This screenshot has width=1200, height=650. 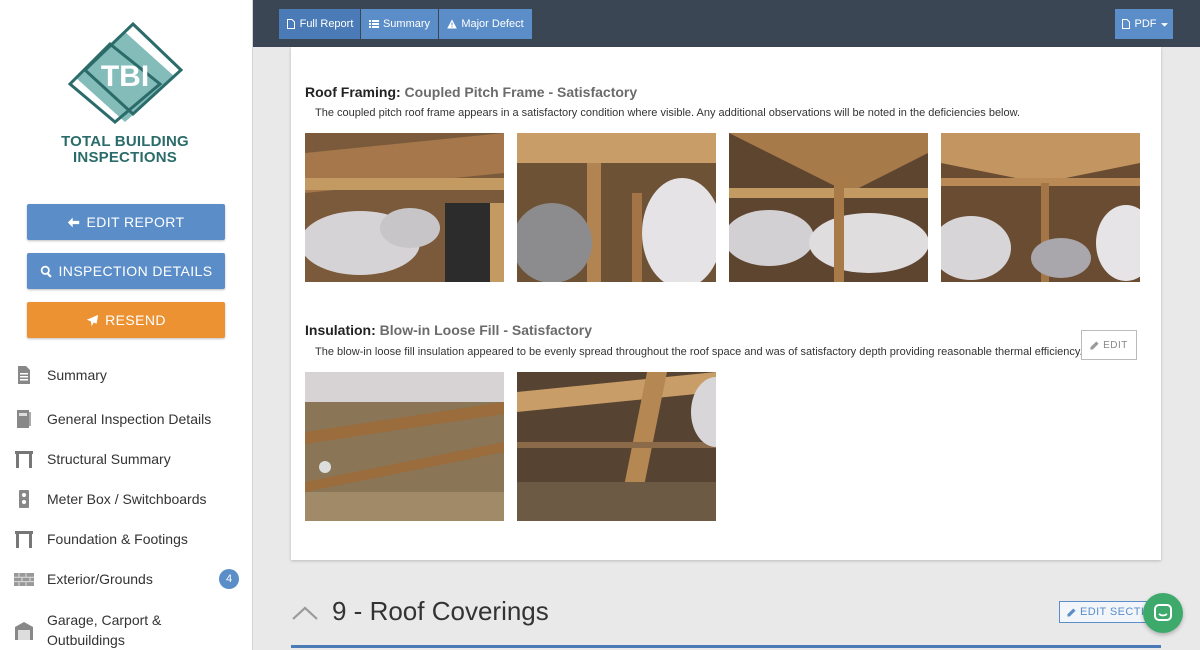 I want to click on edit-item-button: EDIT, so click(x=1109, y=345).